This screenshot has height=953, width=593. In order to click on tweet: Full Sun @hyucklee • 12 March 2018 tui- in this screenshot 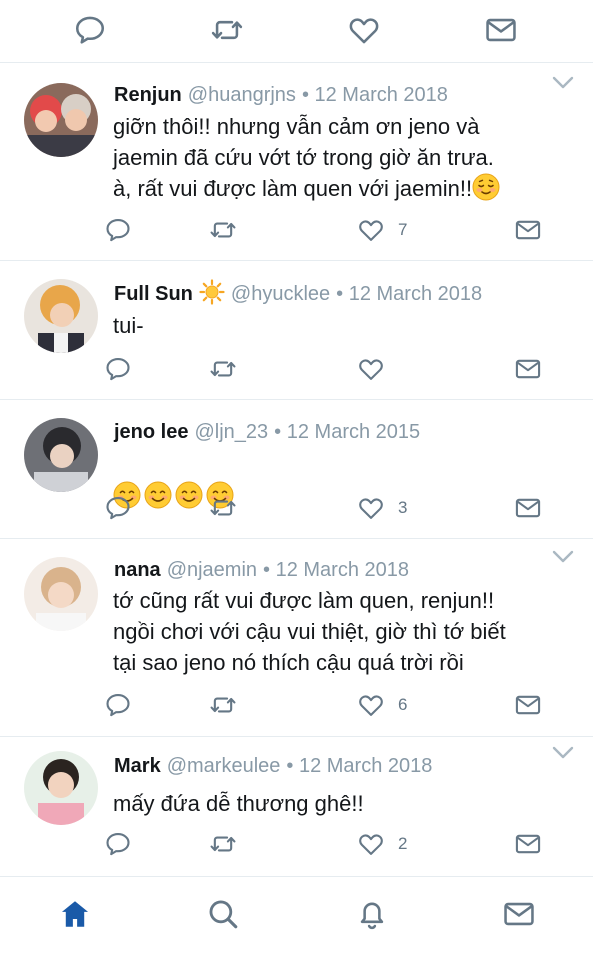, I will do `click(296, 330)`.